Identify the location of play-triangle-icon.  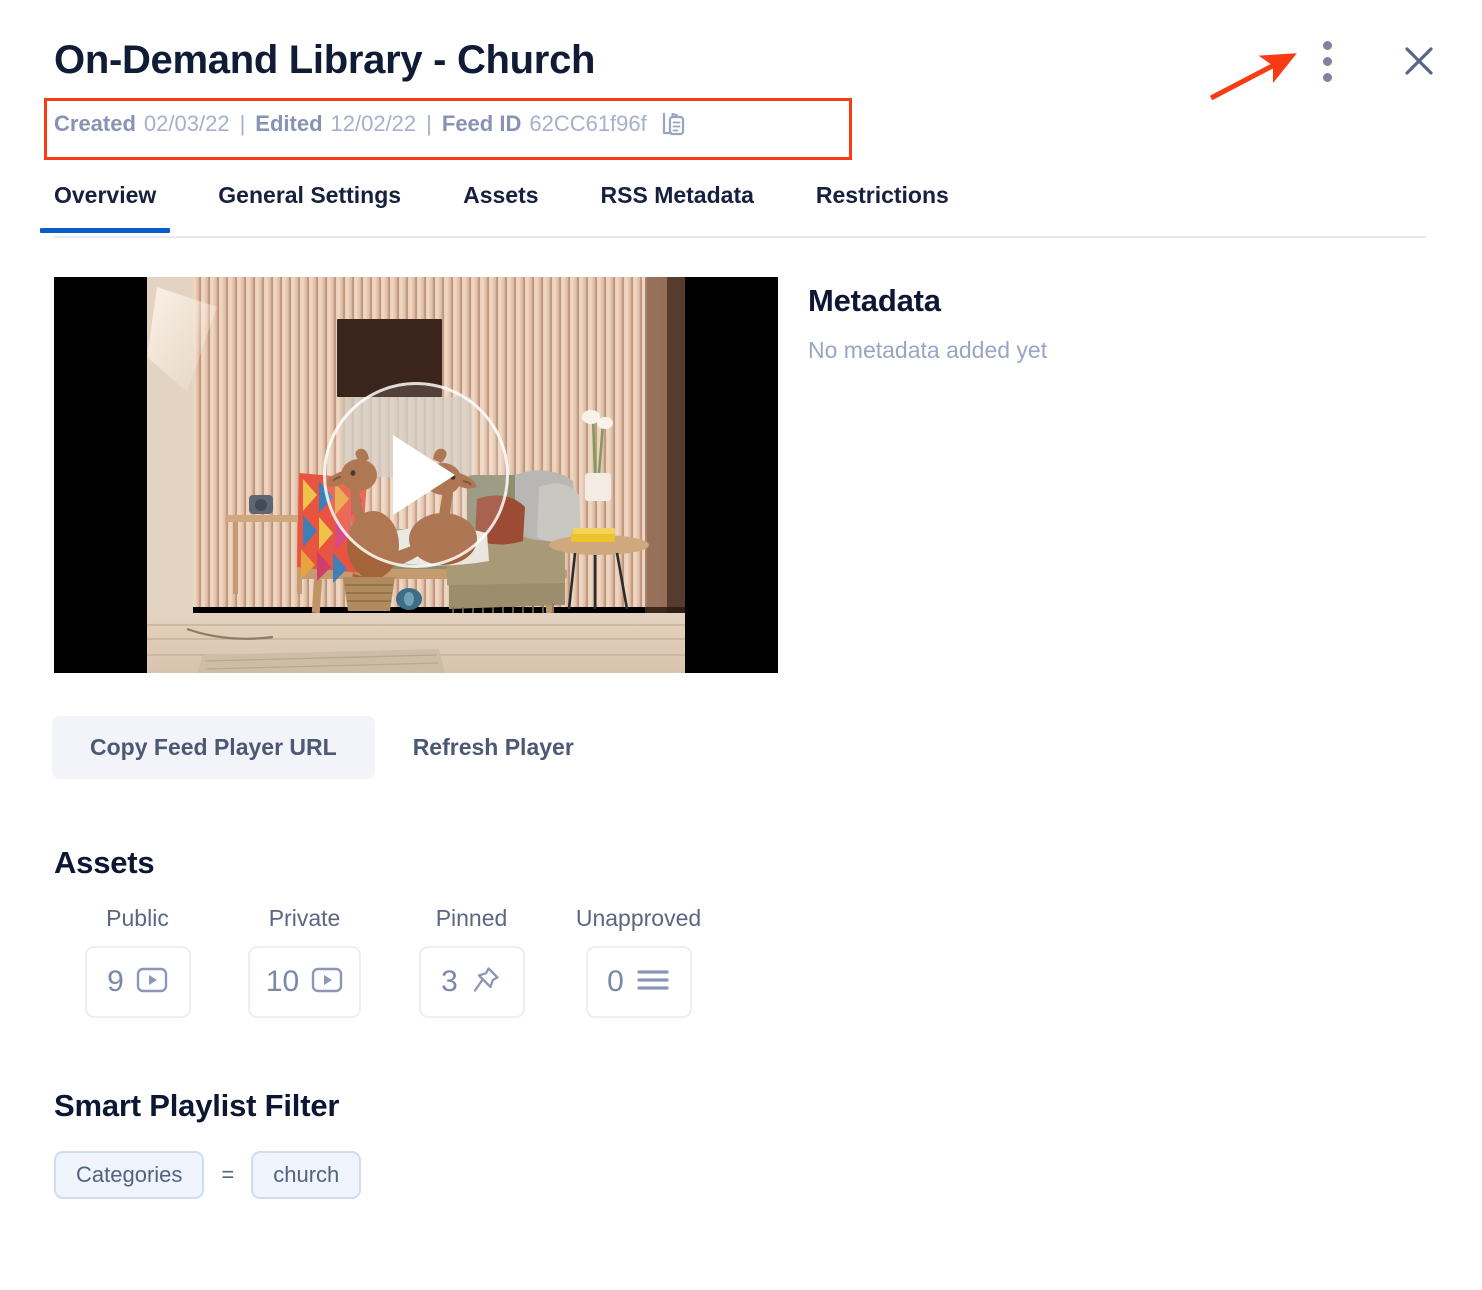
(424, 475).